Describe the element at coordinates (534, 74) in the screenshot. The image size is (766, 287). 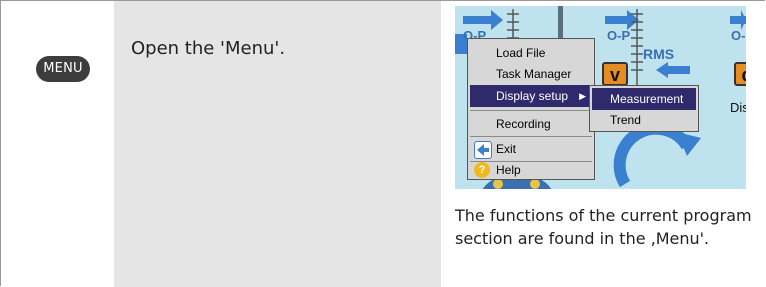
I see `menu-item-label: Task Manager` at that location.